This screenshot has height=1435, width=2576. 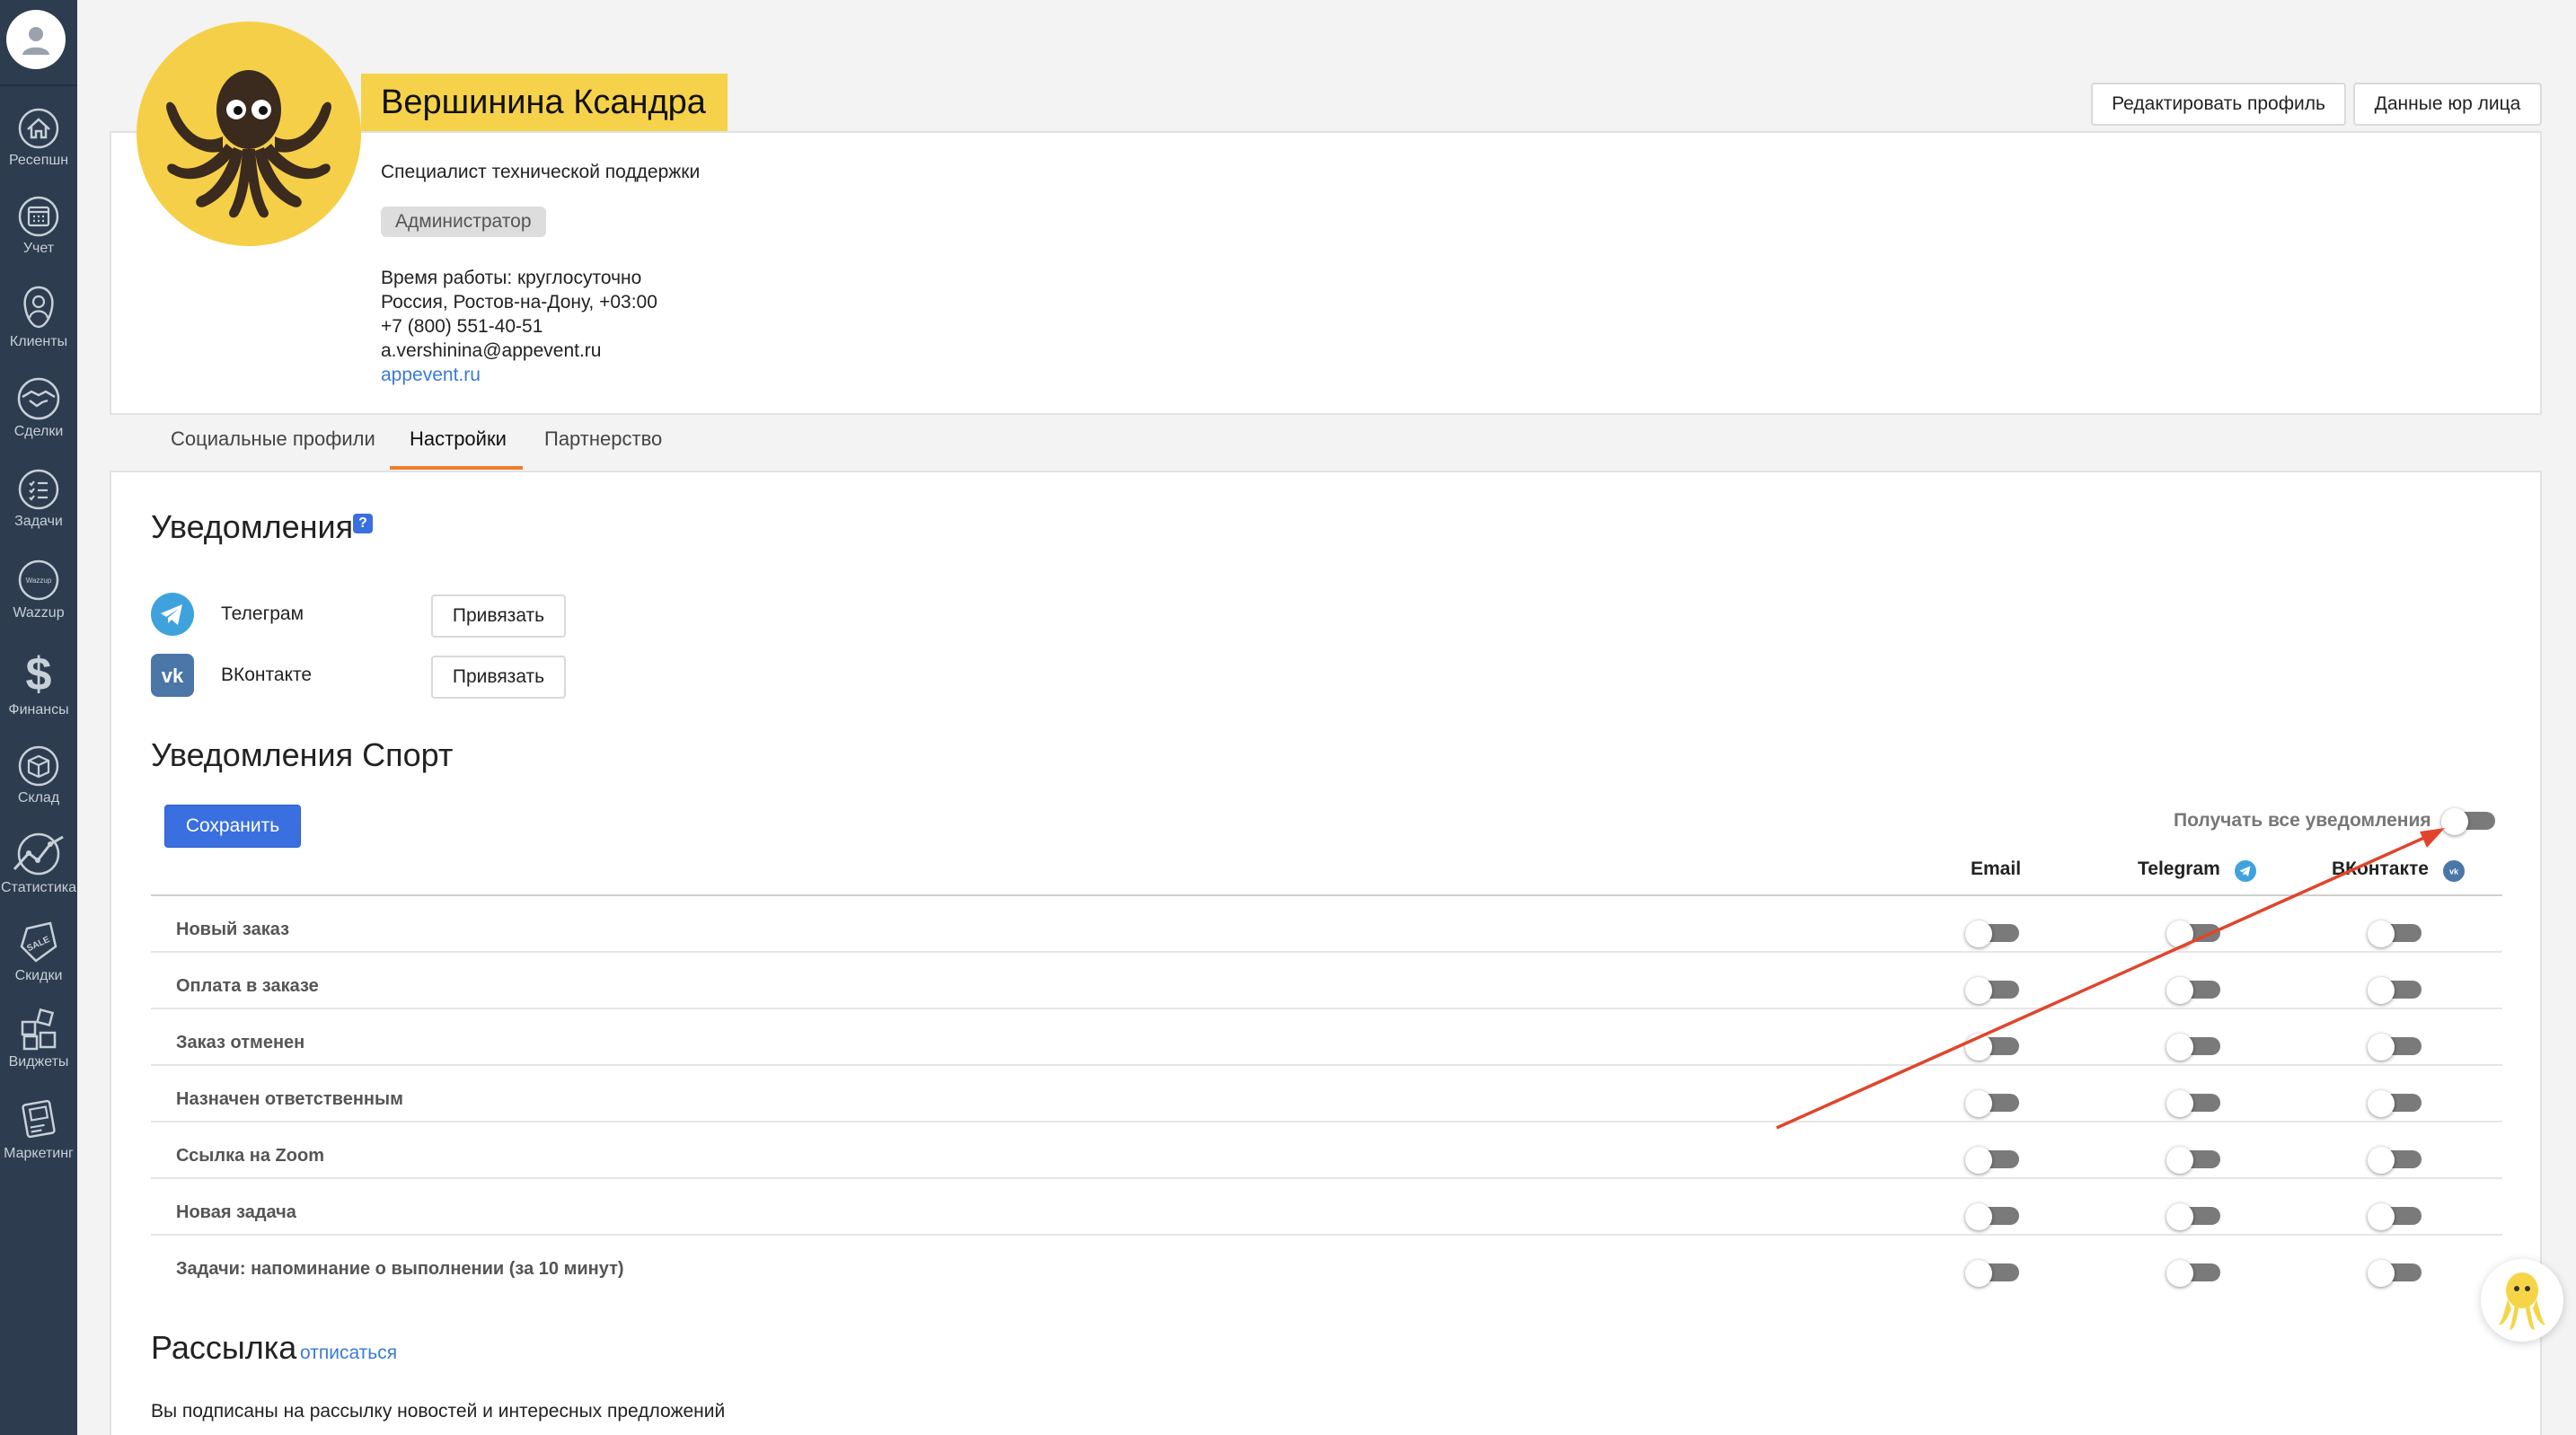 I want to click on vk-label: ВКонтакте, so click(x=267, y=675).